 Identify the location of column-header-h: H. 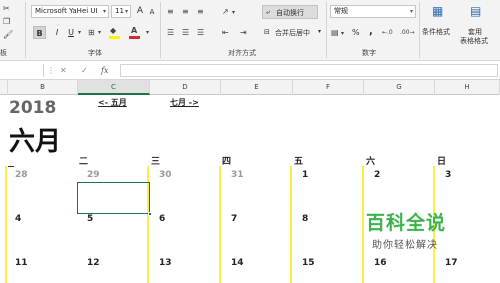
(467, 87).